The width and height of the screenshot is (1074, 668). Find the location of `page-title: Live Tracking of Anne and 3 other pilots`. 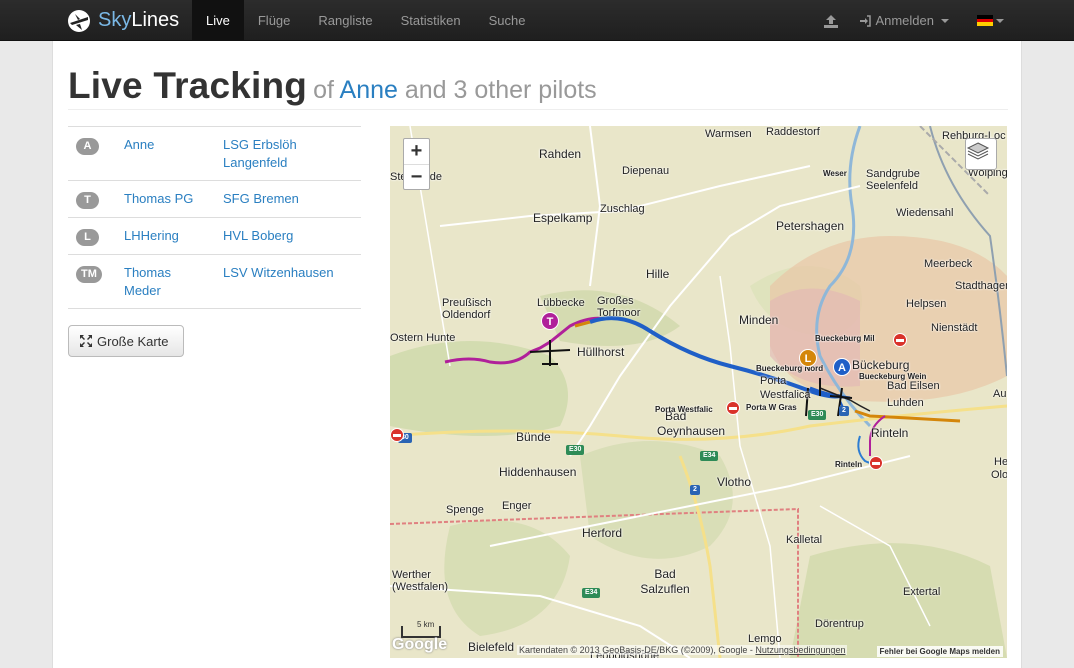

page-title: Live Tracking of Anne and 3 other pilots is located at coordinates (538, 87).